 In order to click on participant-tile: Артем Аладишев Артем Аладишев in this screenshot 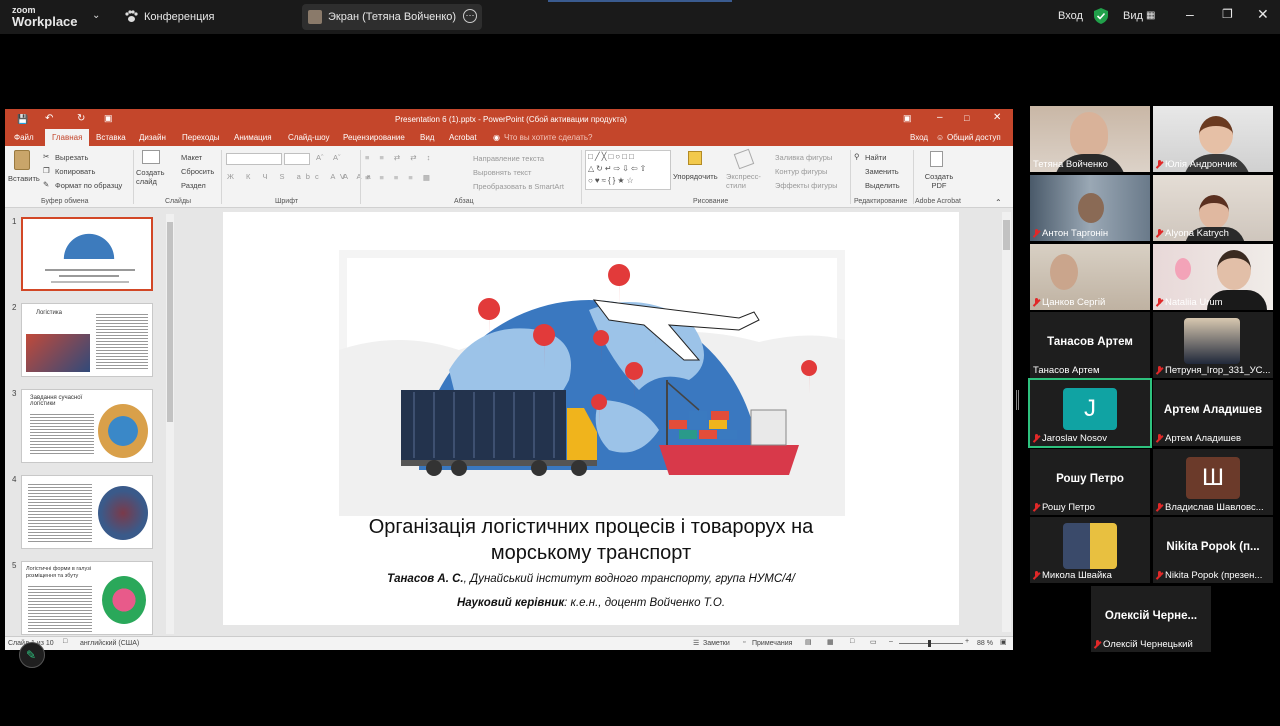, I will do `click(1213, 413)`.